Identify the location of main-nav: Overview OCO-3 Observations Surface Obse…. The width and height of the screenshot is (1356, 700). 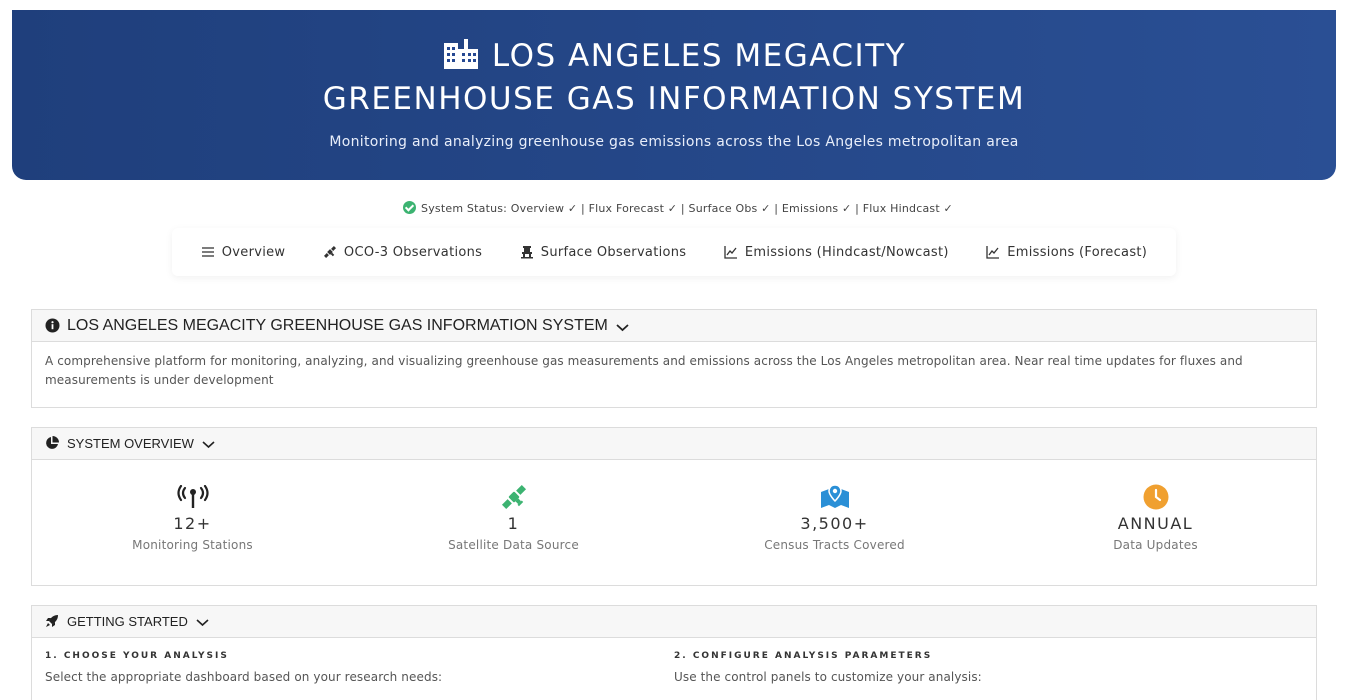
(674, 252).